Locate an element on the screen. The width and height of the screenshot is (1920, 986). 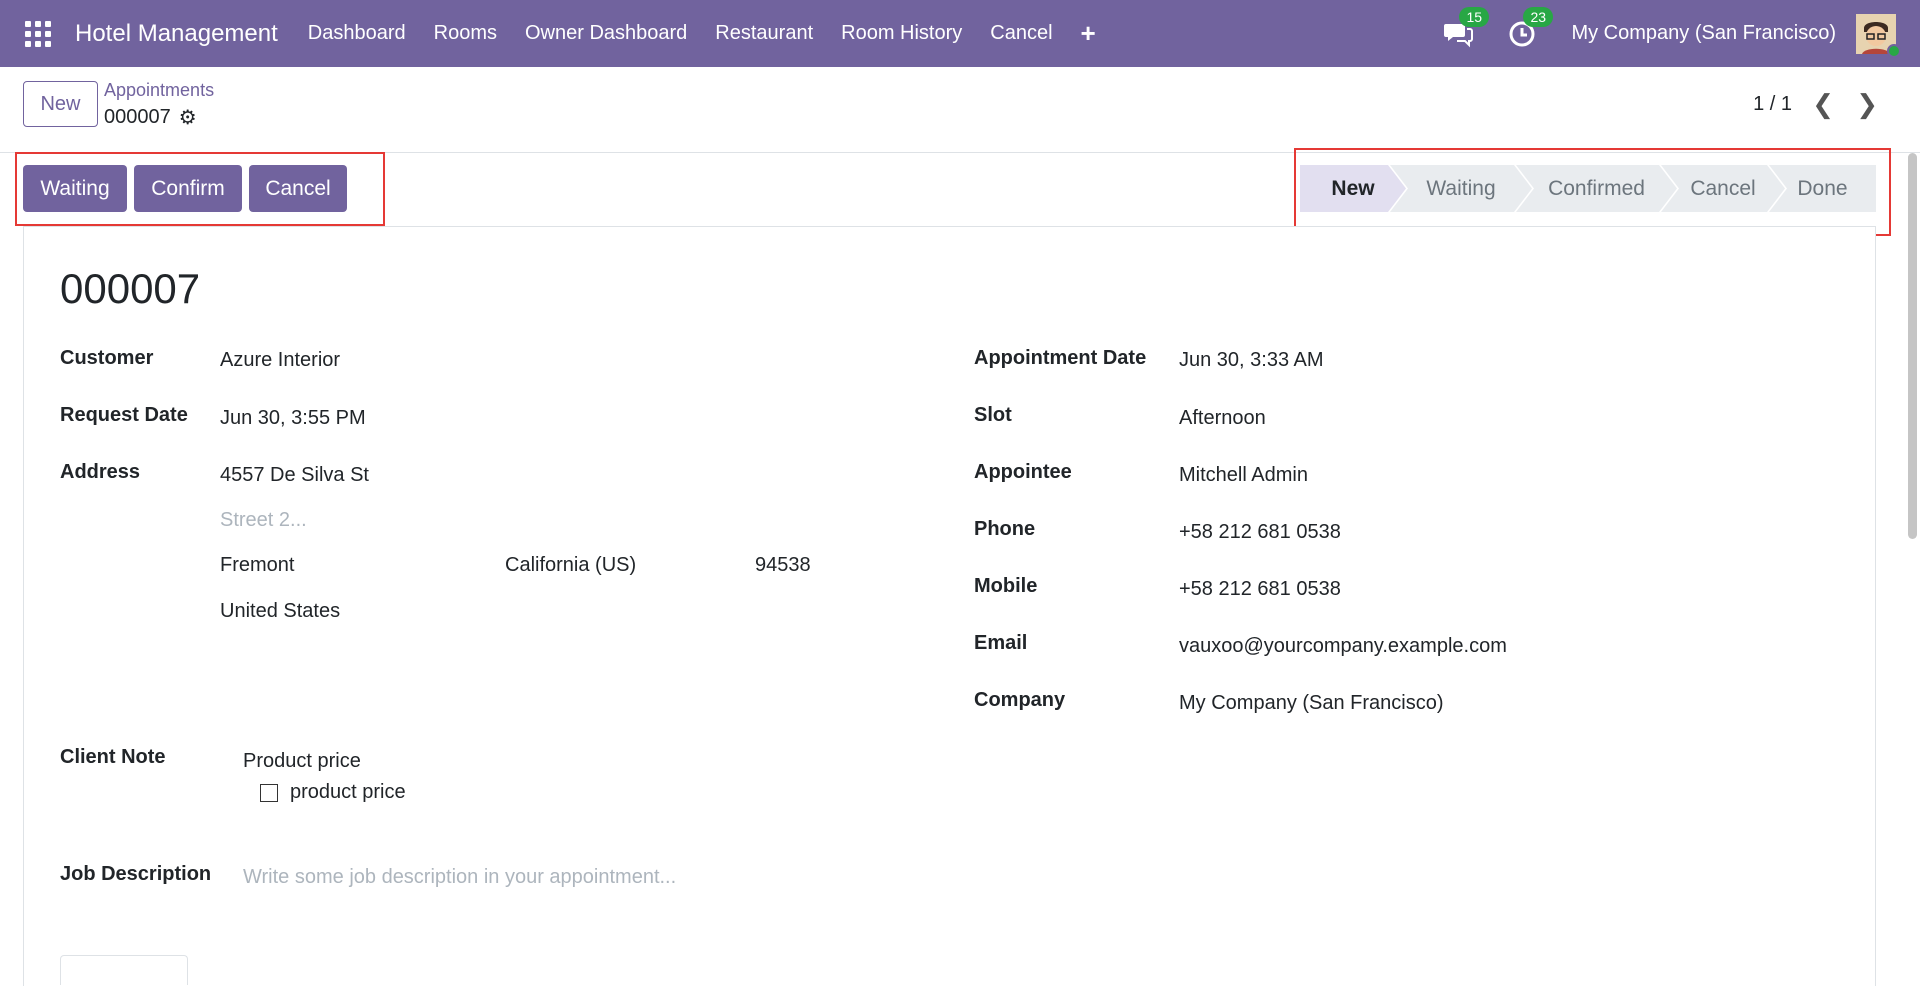
state-field: California (US) is located at coordinates (570, 565).